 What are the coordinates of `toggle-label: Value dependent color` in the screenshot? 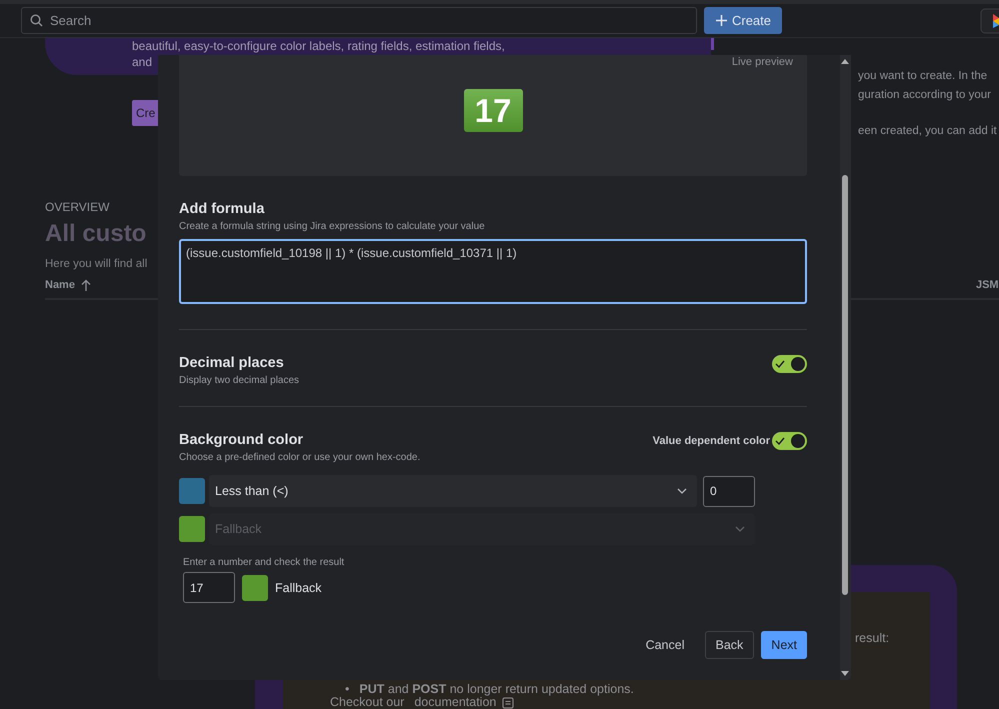 It's located at (711, 441).